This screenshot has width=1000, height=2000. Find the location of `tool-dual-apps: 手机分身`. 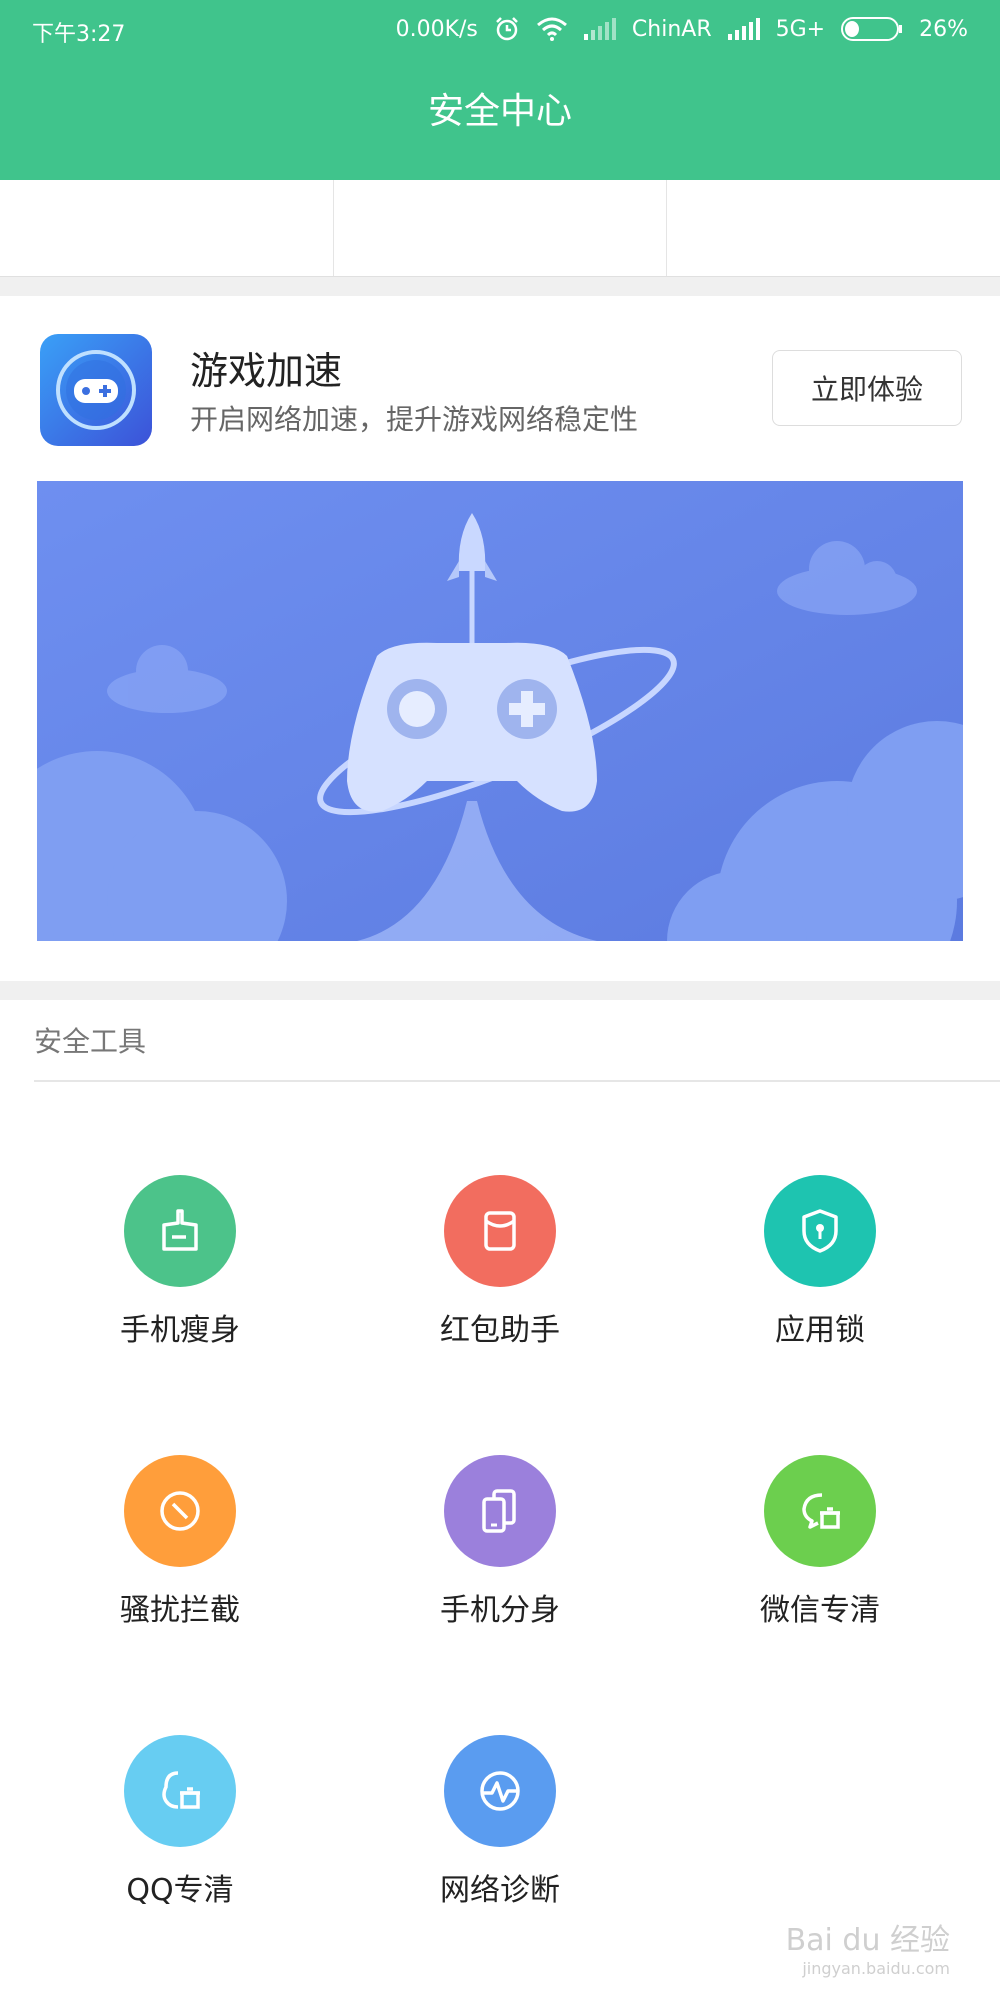

tool-dual-apps: 手机分身 is located at coordinates (500, 1542).